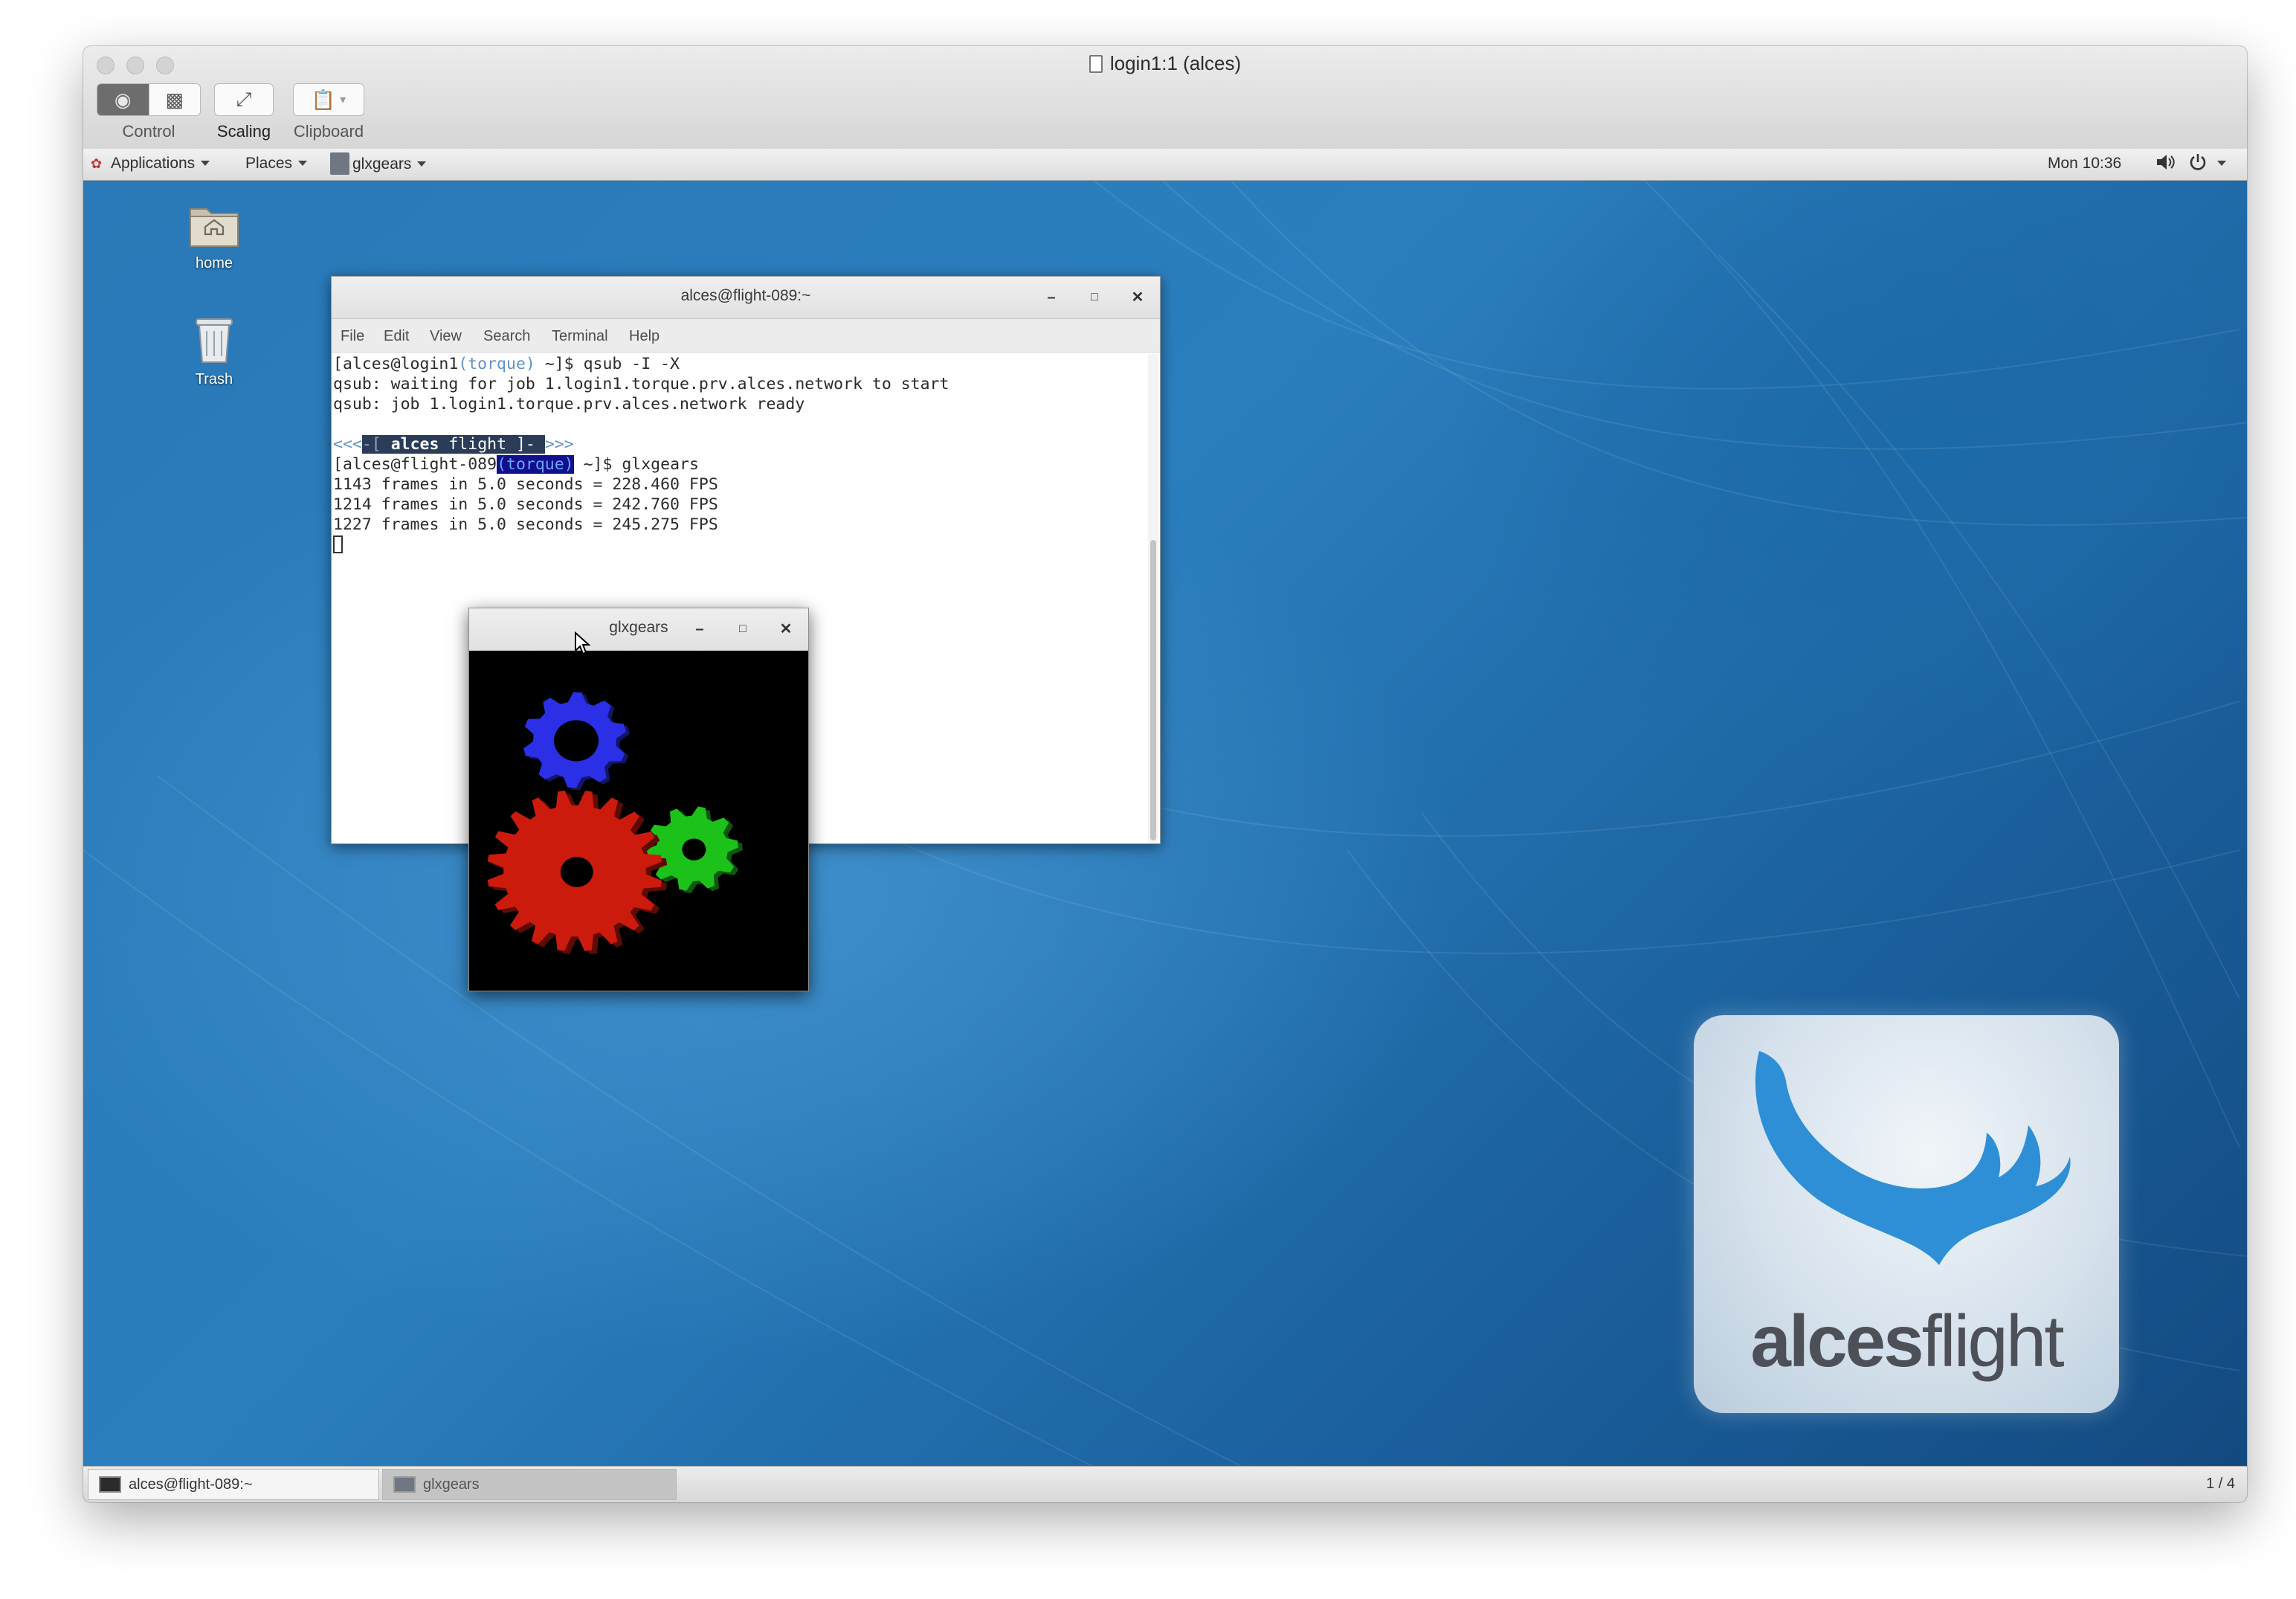  What do you see at coordinates (525, 485) in the screenshot?
I see `terminal-line: 1143 frames in 5.0 seconds = 228.460 FPS` at bounding box center [525, 485].